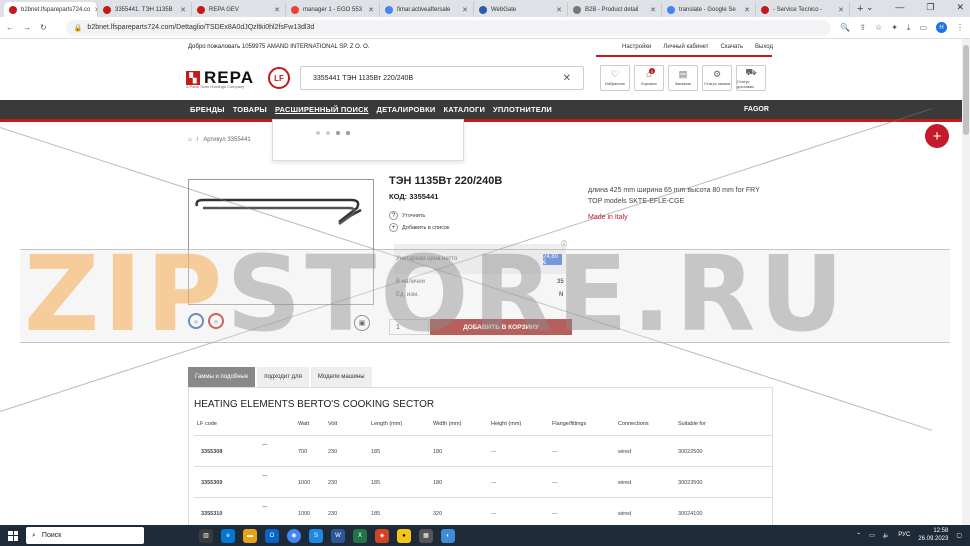 Image resolution: width=970 pixels, height=546 pixels. What do you see at coordinates (899, 7) in the screenshot?
I see `minimize-icon: —` at bounding box center [899, 7].